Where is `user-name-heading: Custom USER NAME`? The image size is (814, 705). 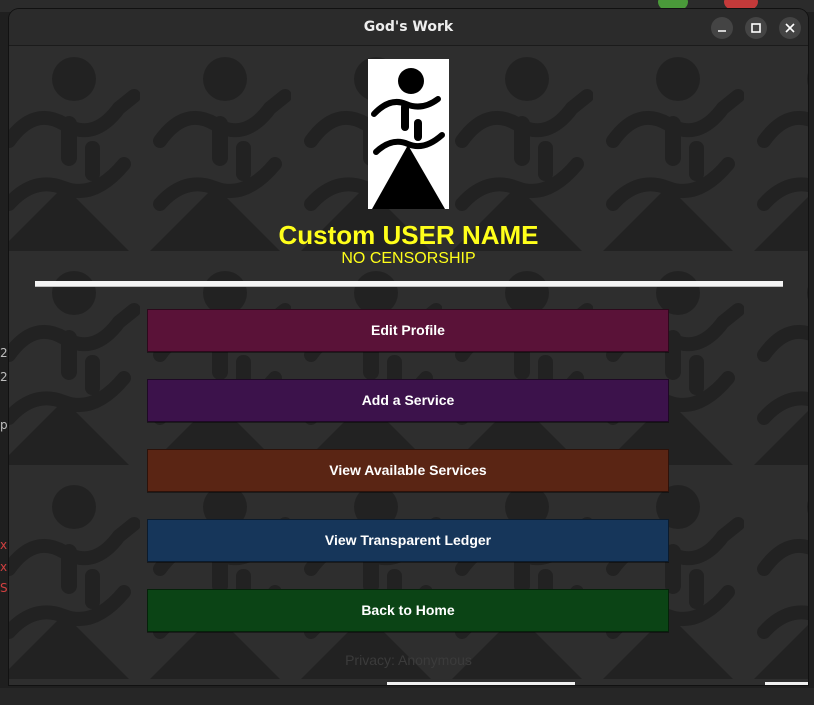 user-name-heading: Custom USER NAME is located at coordinates (408, 235).